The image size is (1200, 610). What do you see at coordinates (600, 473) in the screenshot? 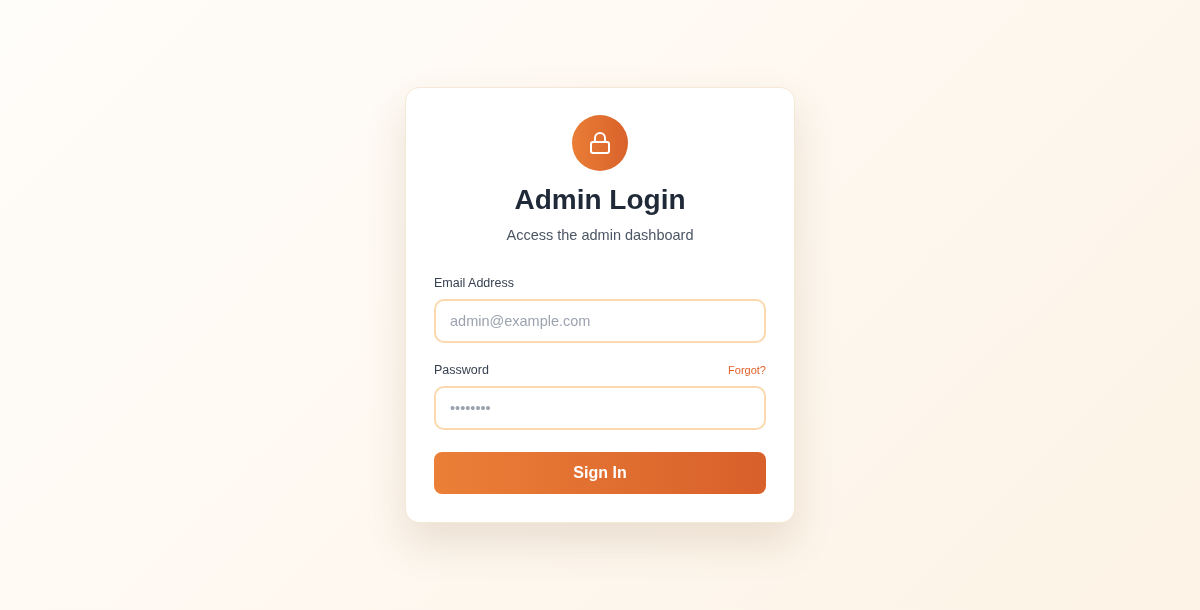
I see `sign-in-button: Sign In` at bounding box center [600, 473].